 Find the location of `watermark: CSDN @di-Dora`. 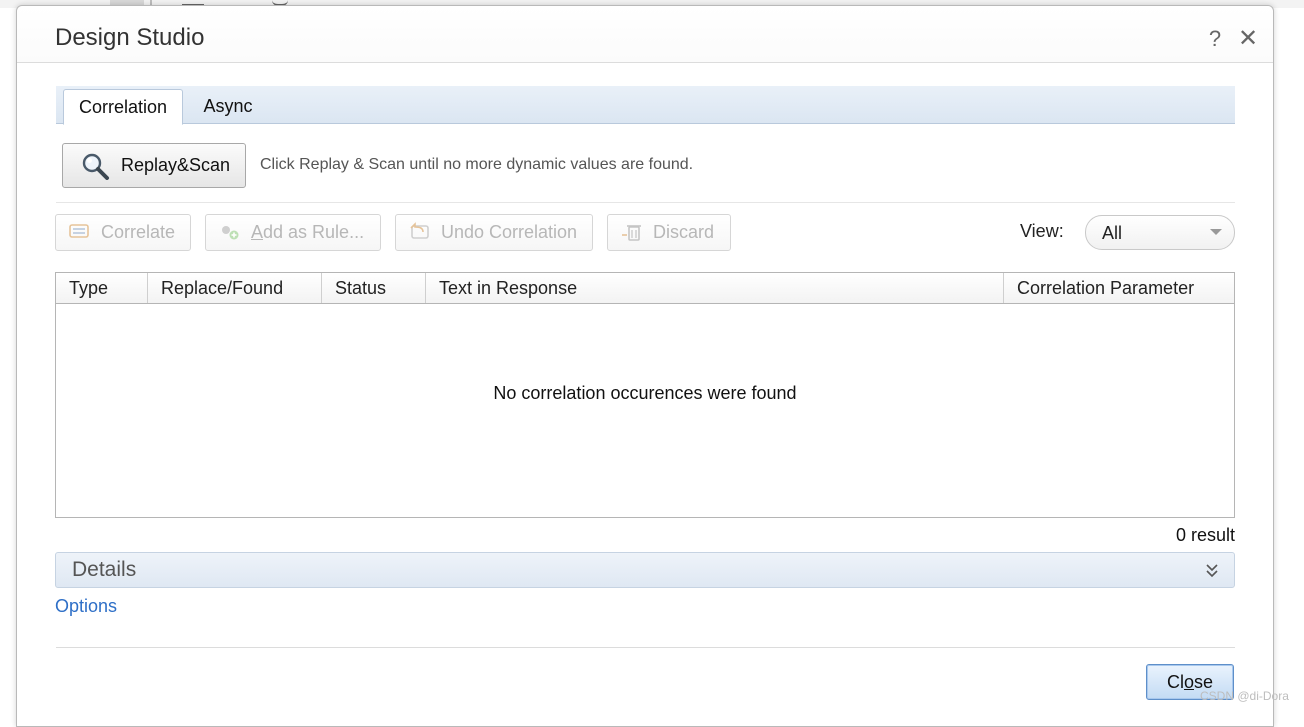

watermark: CSDN @di-Dora is located at coordinates (1244, 696).